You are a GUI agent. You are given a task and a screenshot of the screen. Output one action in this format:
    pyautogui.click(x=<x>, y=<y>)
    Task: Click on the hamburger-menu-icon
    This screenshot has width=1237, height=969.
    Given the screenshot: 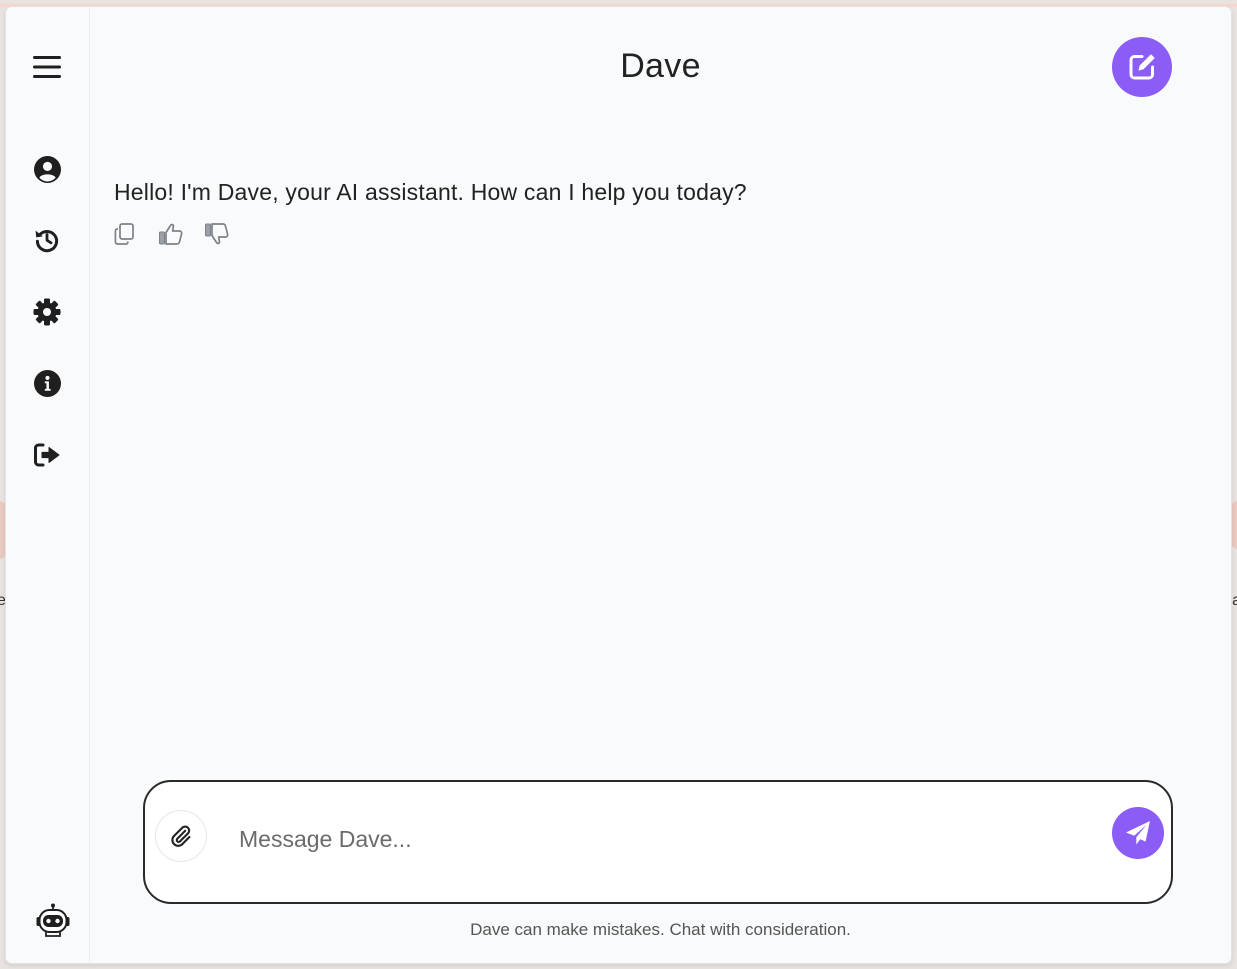 What is the action you would take?
    pyautogui.click(x=47, y=67)
    